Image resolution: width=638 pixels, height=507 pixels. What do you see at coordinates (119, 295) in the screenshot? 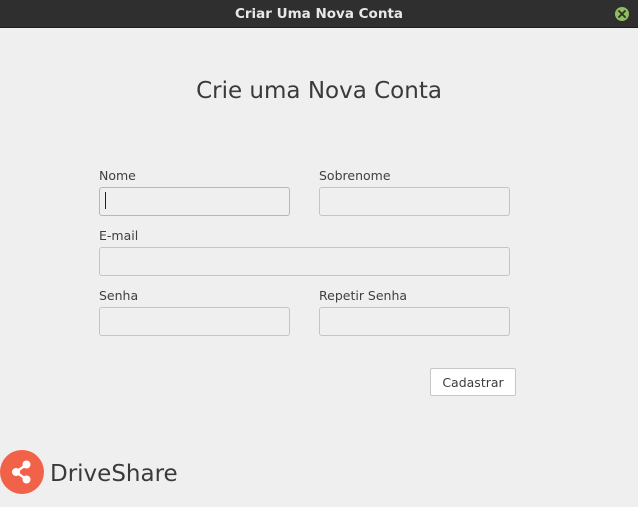
I see `password-label: Senha` at bounding box center [119, 295].